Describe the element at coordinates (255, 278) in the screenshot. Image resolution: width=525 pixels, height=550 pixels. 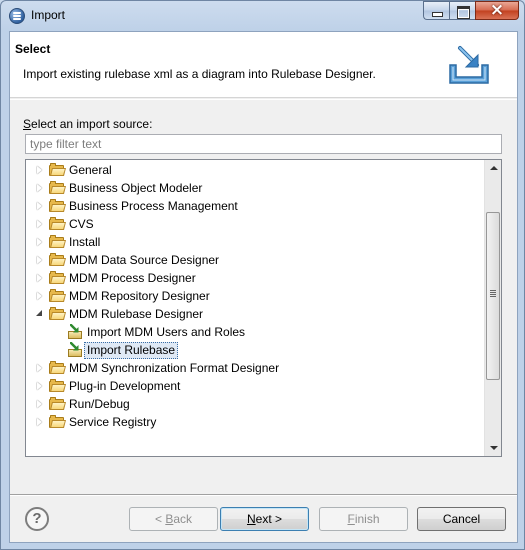
I see `tree-folder-item: MDM Process Designer` at that location.